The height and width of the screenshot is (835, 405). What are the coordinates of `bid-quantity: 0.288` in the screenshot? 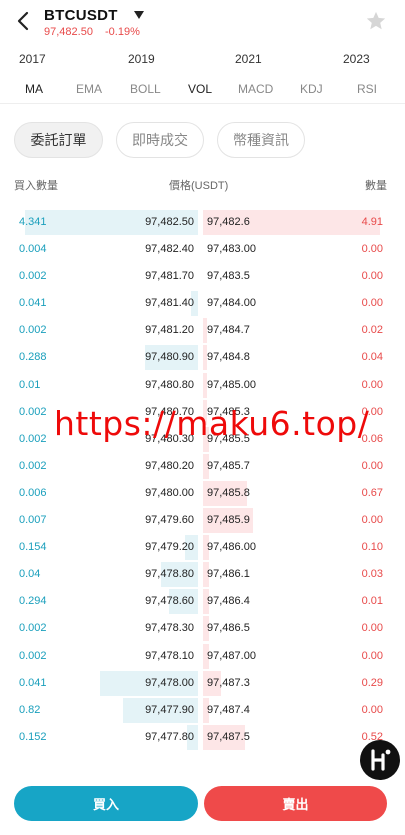 It's located at (33, 357).